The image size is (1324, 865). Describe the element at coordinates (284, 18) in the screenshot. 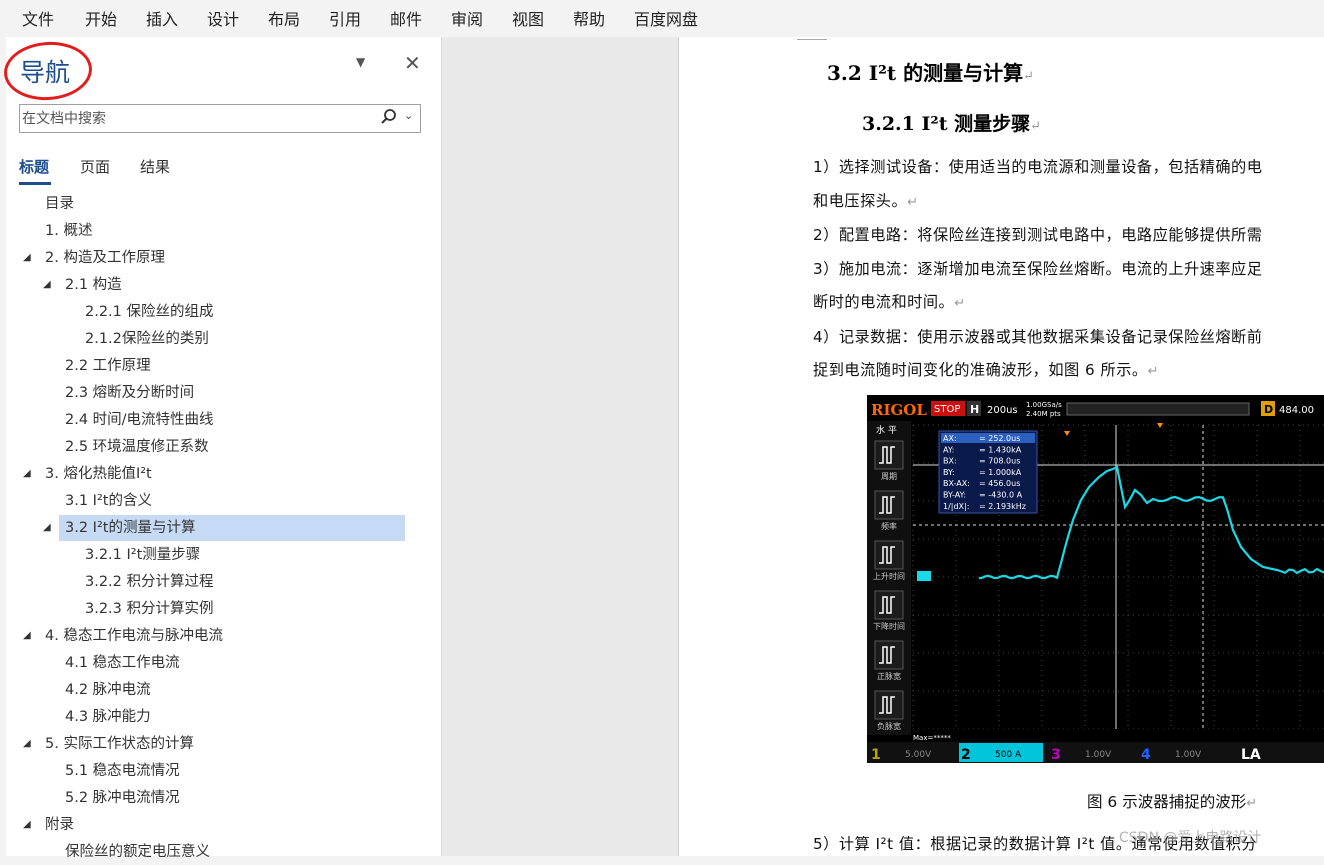

I see `menu-item: 布局` at that location.